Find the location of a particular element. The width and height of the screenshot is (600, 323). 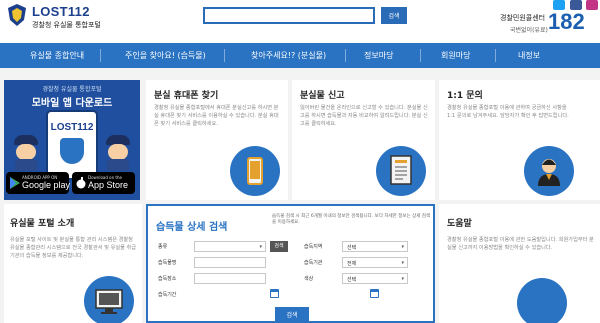

help-title: 도움말 is located at coordinates (459, 224).